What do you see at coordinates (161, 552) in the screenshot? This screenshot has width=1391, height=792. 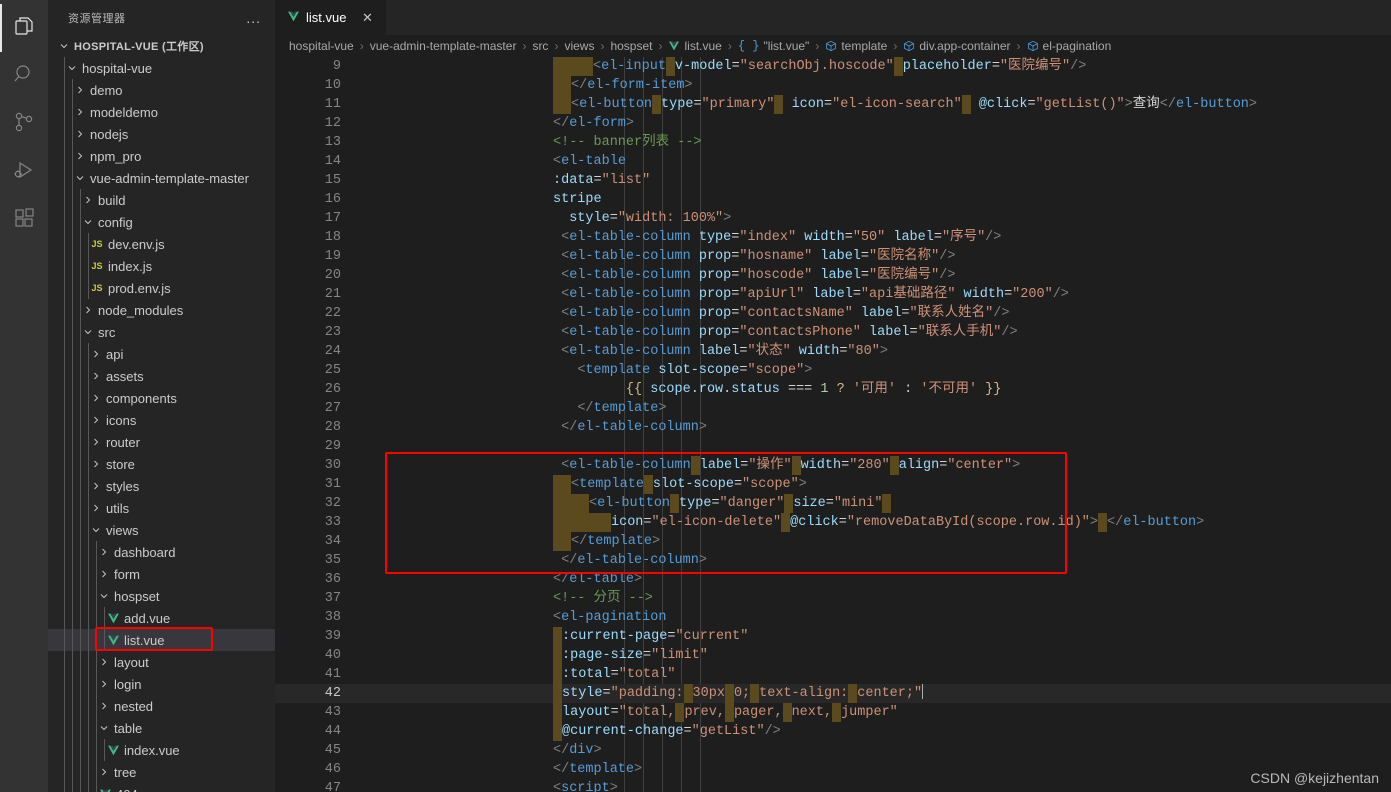 I see `tree-item-dashboard: dashboard` at bounding box center [161, 552].